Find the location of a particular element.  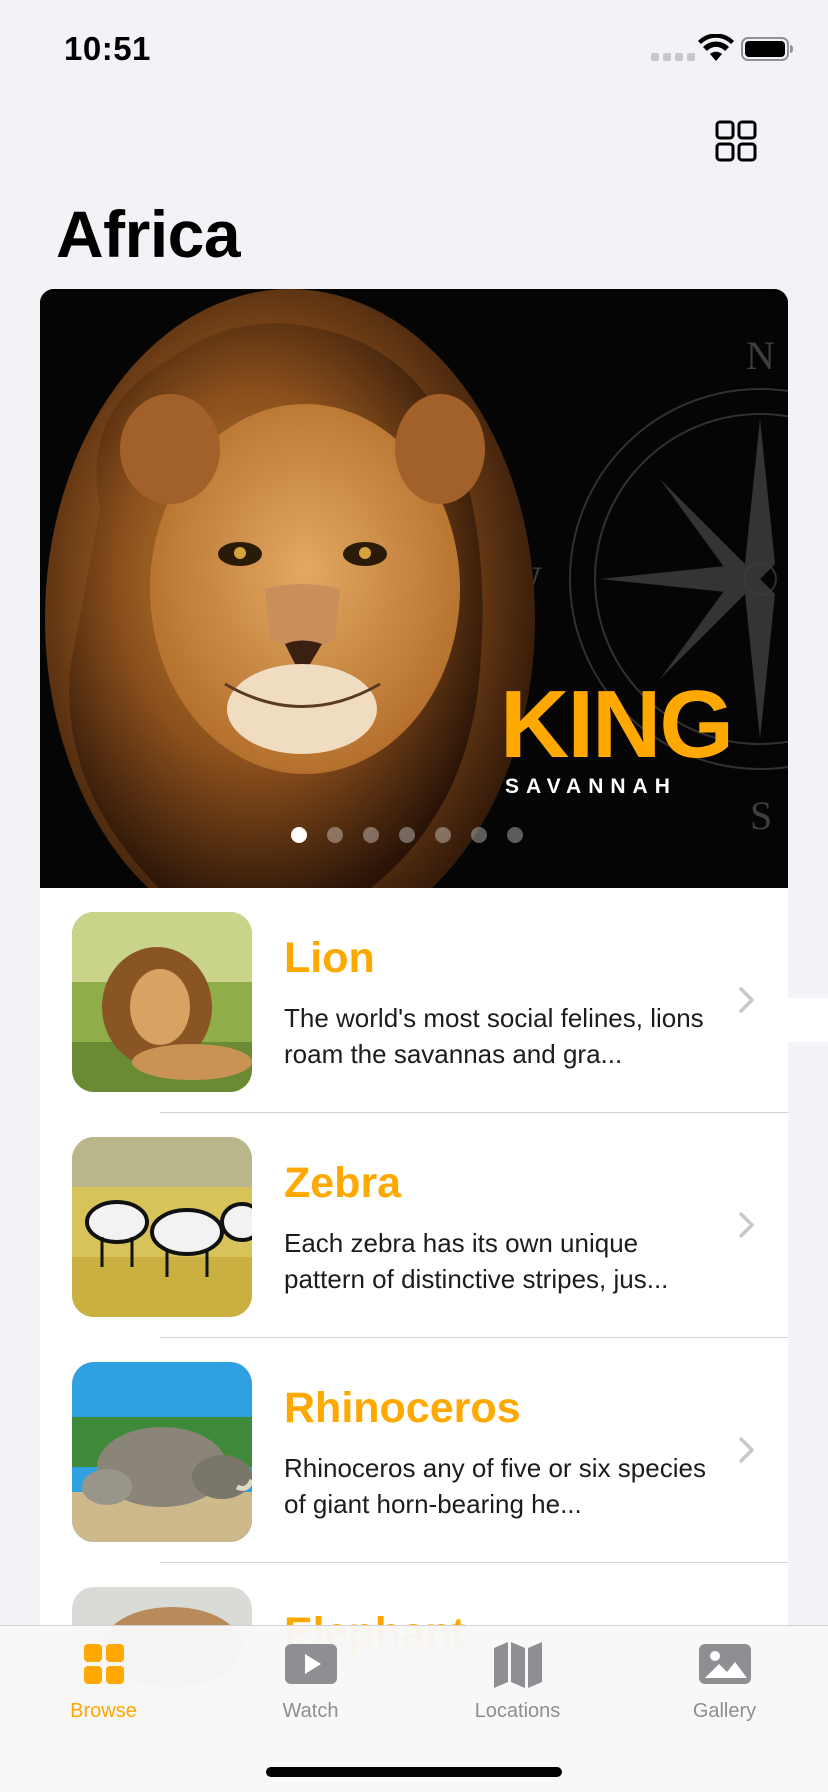

photo-icon is located at coordinates (724, 1664).